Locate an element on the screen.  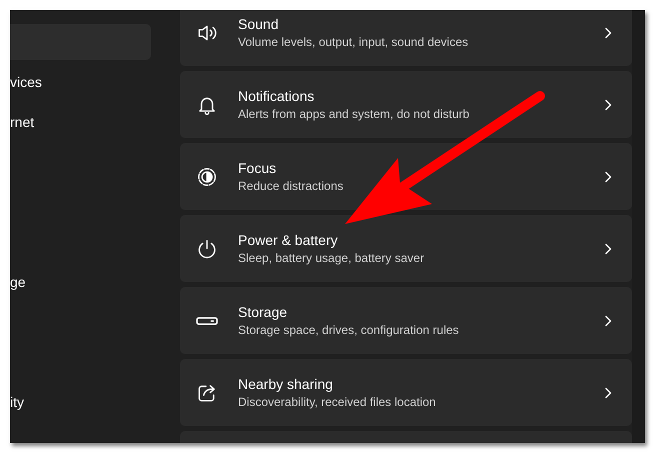
setting-description: Volume levels, output, input, sound devices is located at coordinates (353, 42).